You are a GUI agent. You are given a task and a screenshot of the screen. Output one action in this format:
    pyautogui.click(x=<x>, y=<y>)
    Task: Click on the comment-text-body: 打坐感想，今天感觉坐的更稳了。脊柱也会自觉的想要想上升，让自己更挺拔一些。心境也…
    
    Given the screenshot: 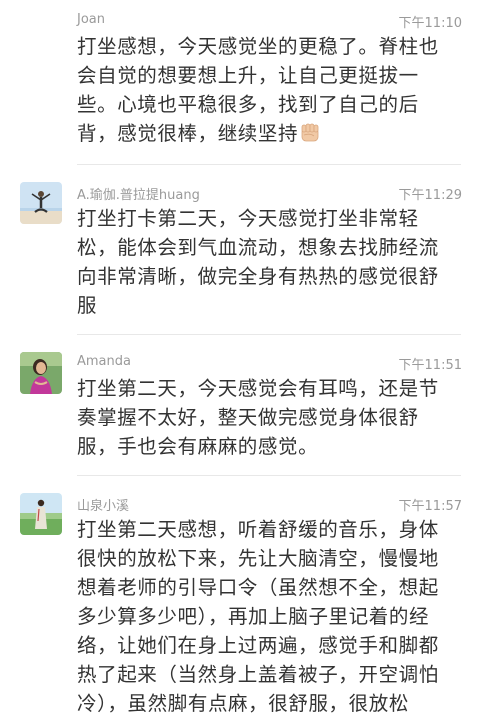 What is the action you would take?
    pyautogui.click(x=258, y=90)
    